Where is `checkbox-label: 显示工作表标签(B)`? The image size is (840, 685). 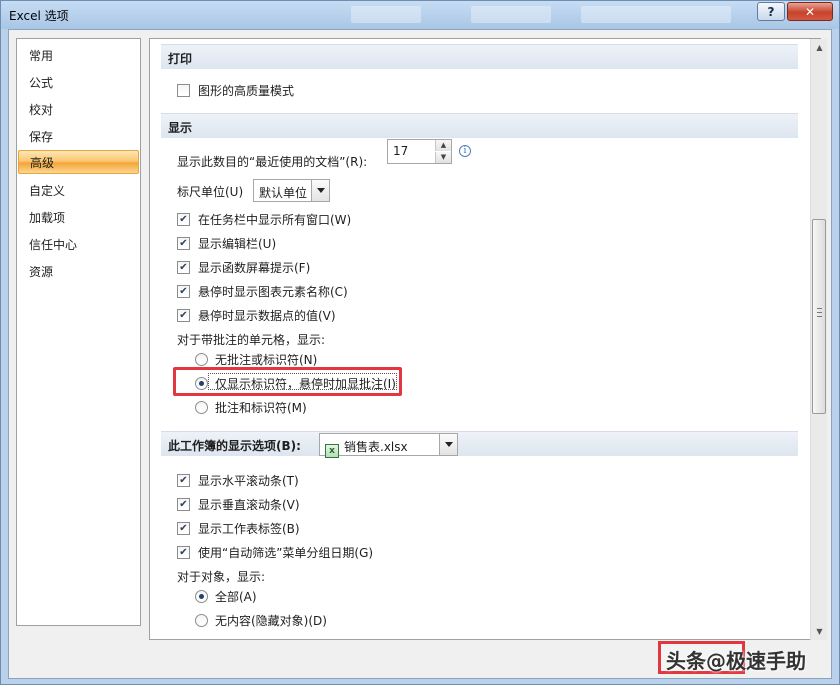
checkbox-label: 显示工作表标签(B) is located at coordinates (249, 529).